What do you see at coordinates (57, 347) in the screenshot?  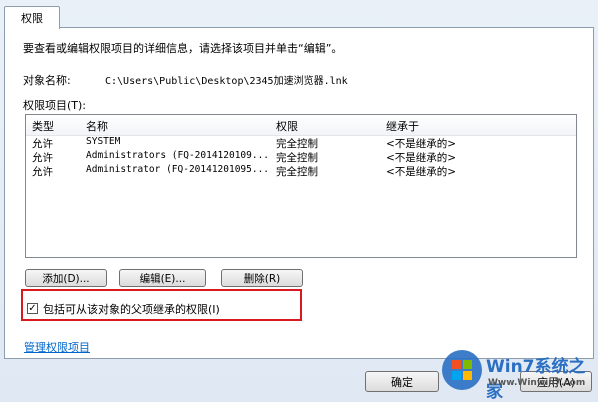 I see `manage-permission-entries-link: 管理权限项目` at bounding box center [57, 347].